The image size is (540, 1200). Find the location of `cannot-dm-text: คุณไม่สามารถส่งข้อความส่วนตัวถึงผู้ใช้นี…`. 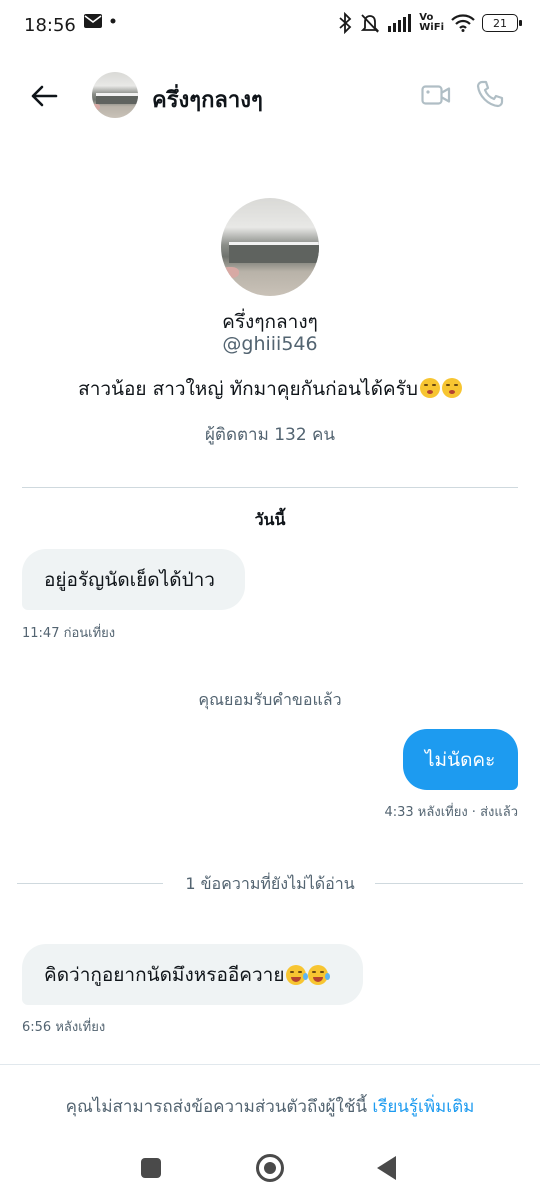

cannot-dm-text: คุณไม่สามารถส่งข้อความส่วนตัวถึงผู้ใช้นี… is located at coordinates (216, 1107).